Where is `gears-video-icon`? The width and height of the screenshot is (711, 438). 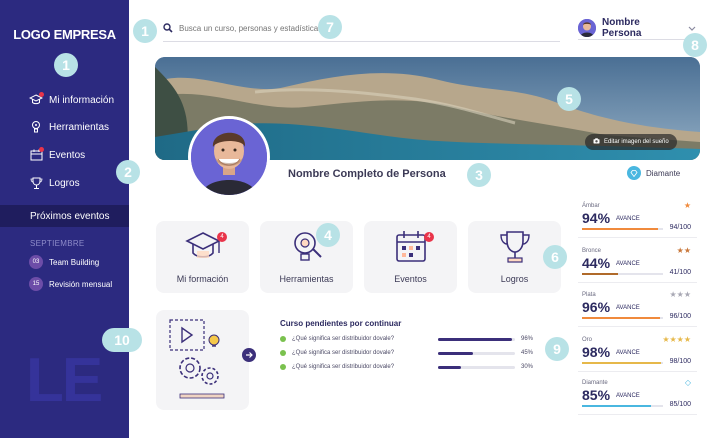
gears-video-icon is located at coordinates (197, 359).